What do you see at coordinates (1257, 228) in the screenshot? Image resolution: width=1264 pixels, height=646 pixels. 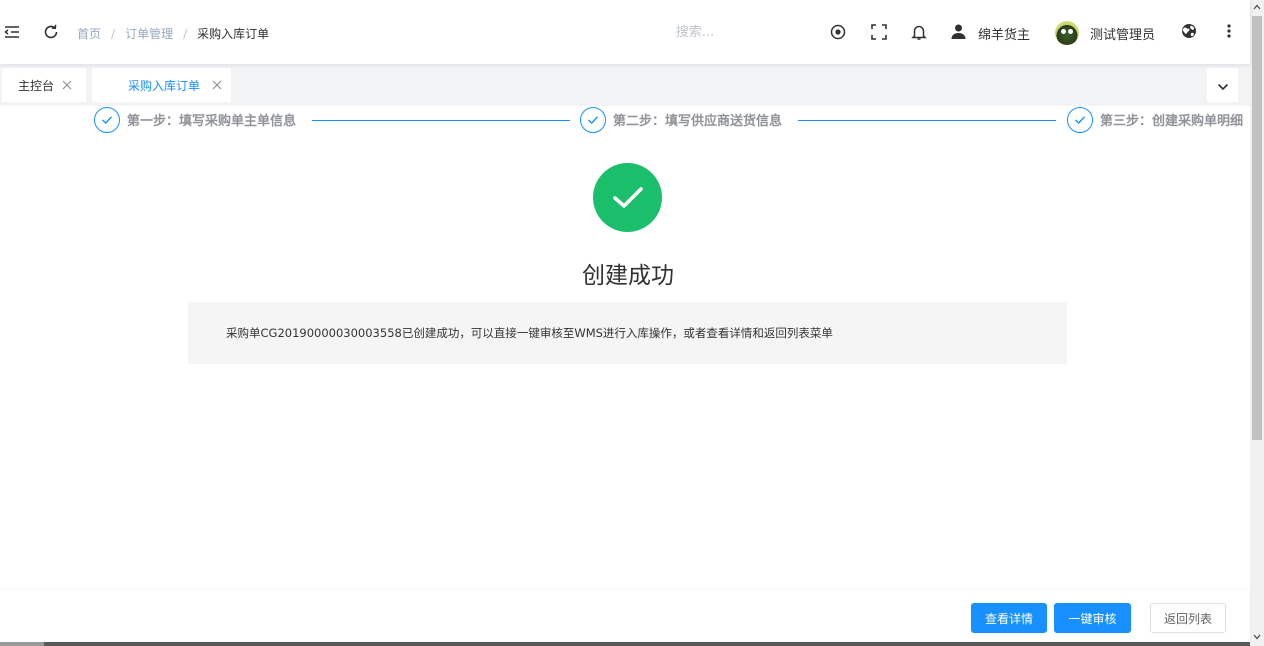 I see `scrollbar-thumb` at bounding box center [1257, 228].